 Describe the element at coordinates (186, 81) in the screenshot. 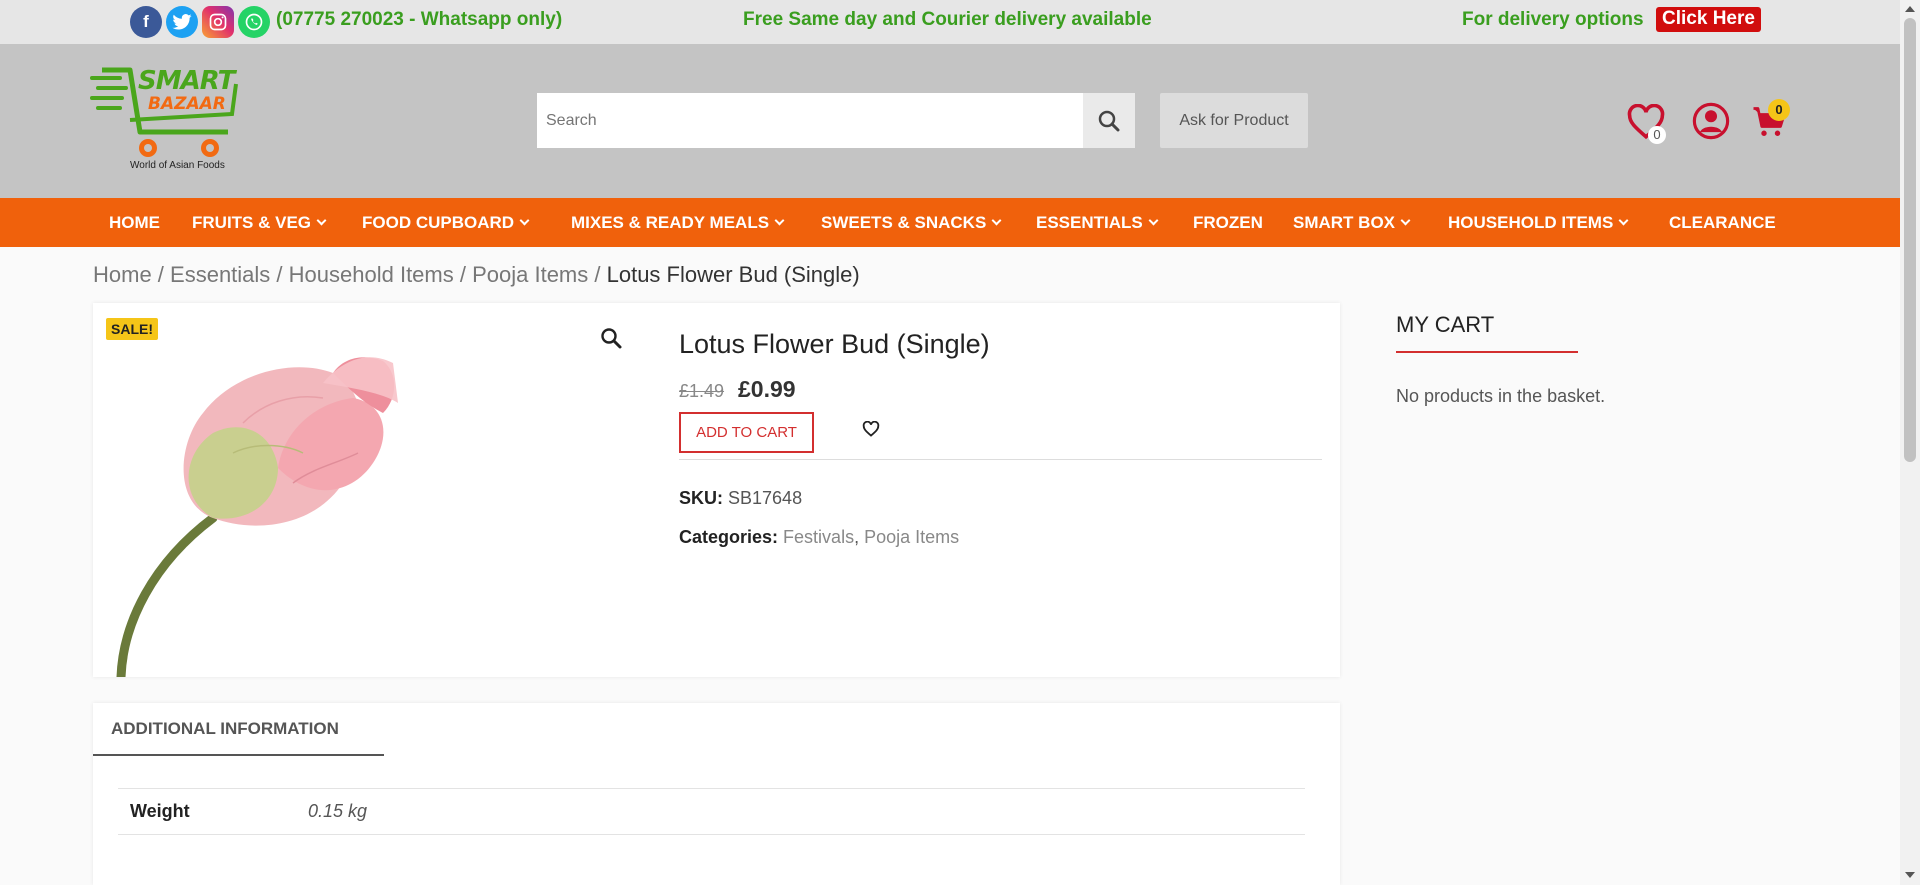

I see `logo-text-smart: SMART` at that location.